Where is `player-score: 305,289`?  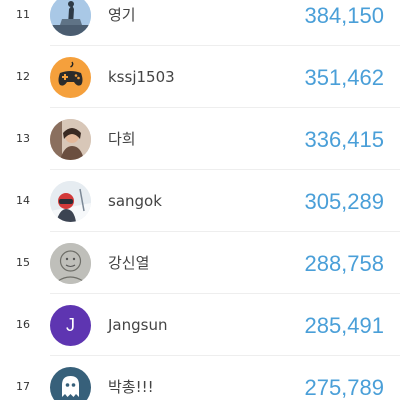
player-score: 305,289 is located at coordinates (344, 201).